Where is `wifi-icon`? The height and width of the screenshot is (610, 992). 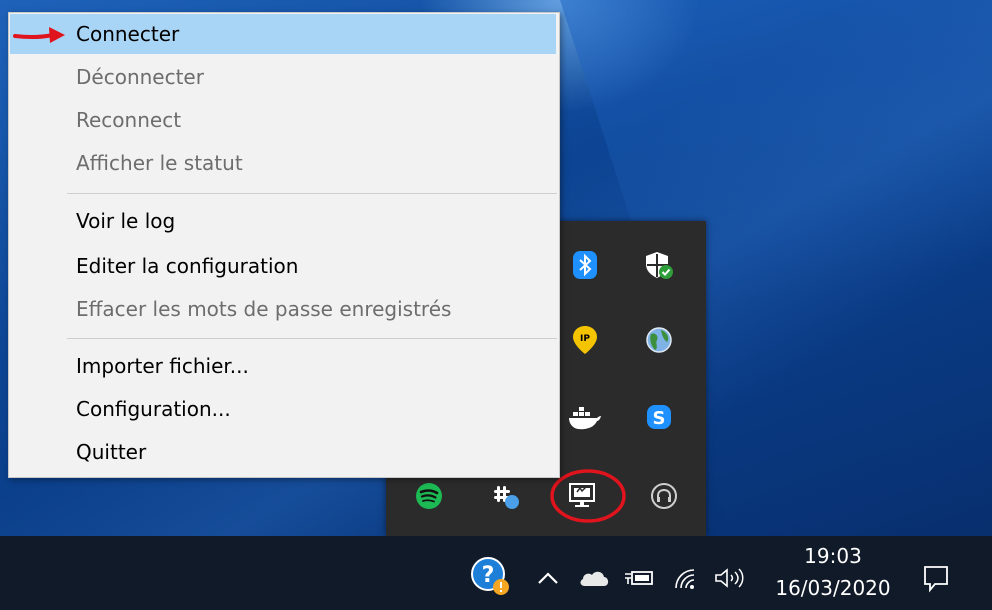
wifi-icon is located at coordinates (687, 578).